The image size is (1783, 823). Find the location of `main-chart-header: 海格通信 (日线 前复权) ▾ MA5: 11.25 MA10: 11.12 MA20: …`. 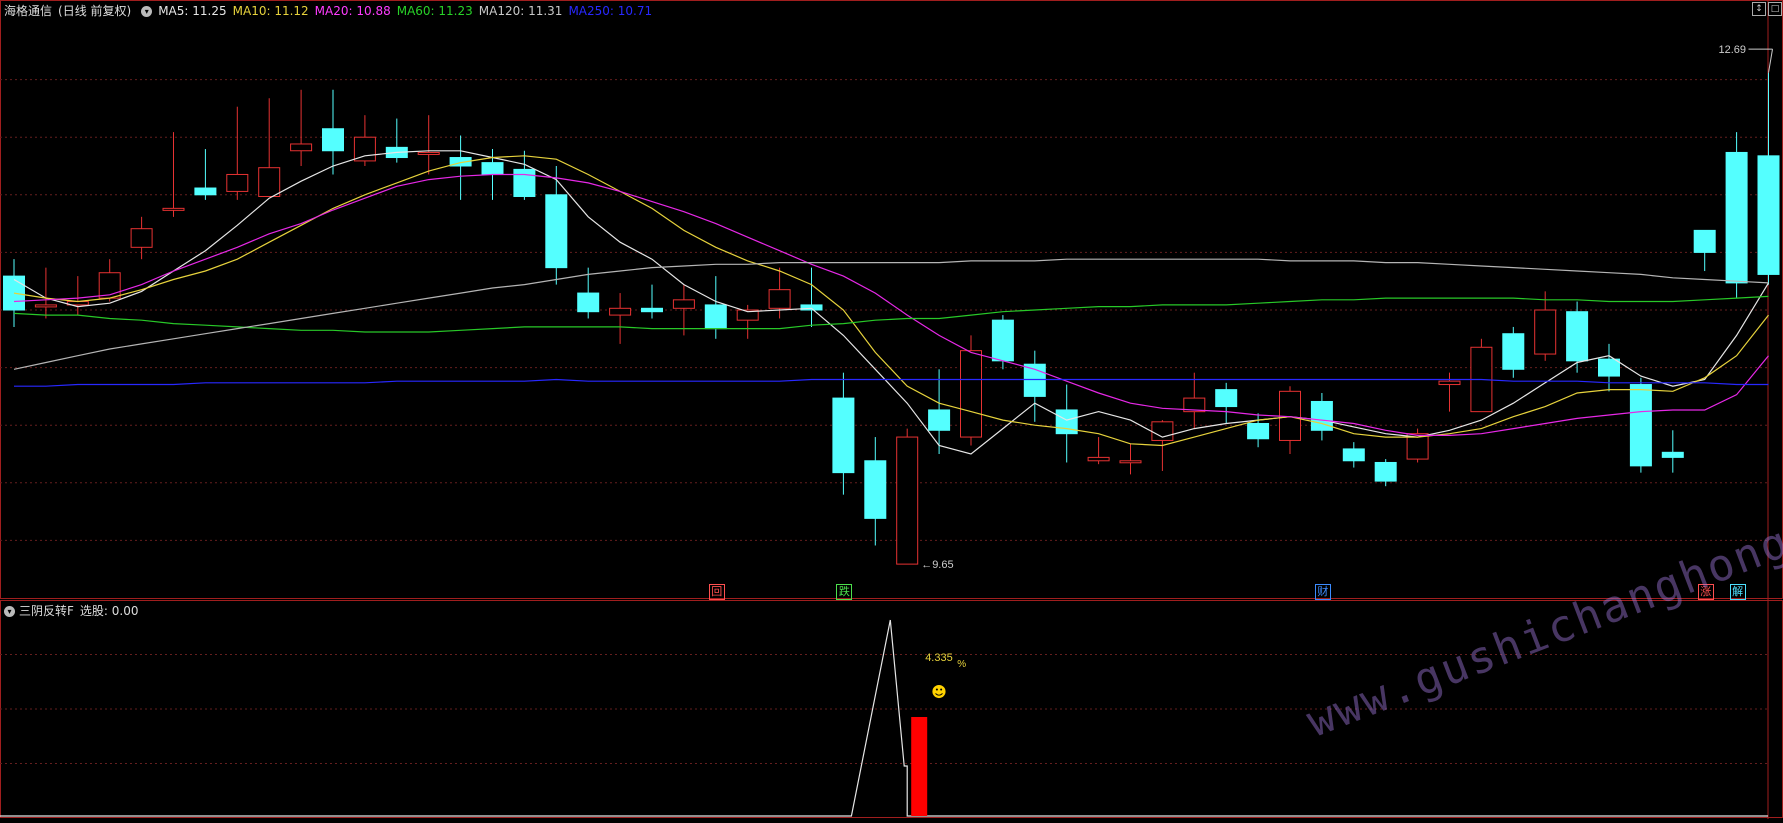

main-chart-header: 海格通信 (日线 前复权) ▾ MA5: 11.25 MA10: 11.12 MA20: … is located at coordinates (891, 11).